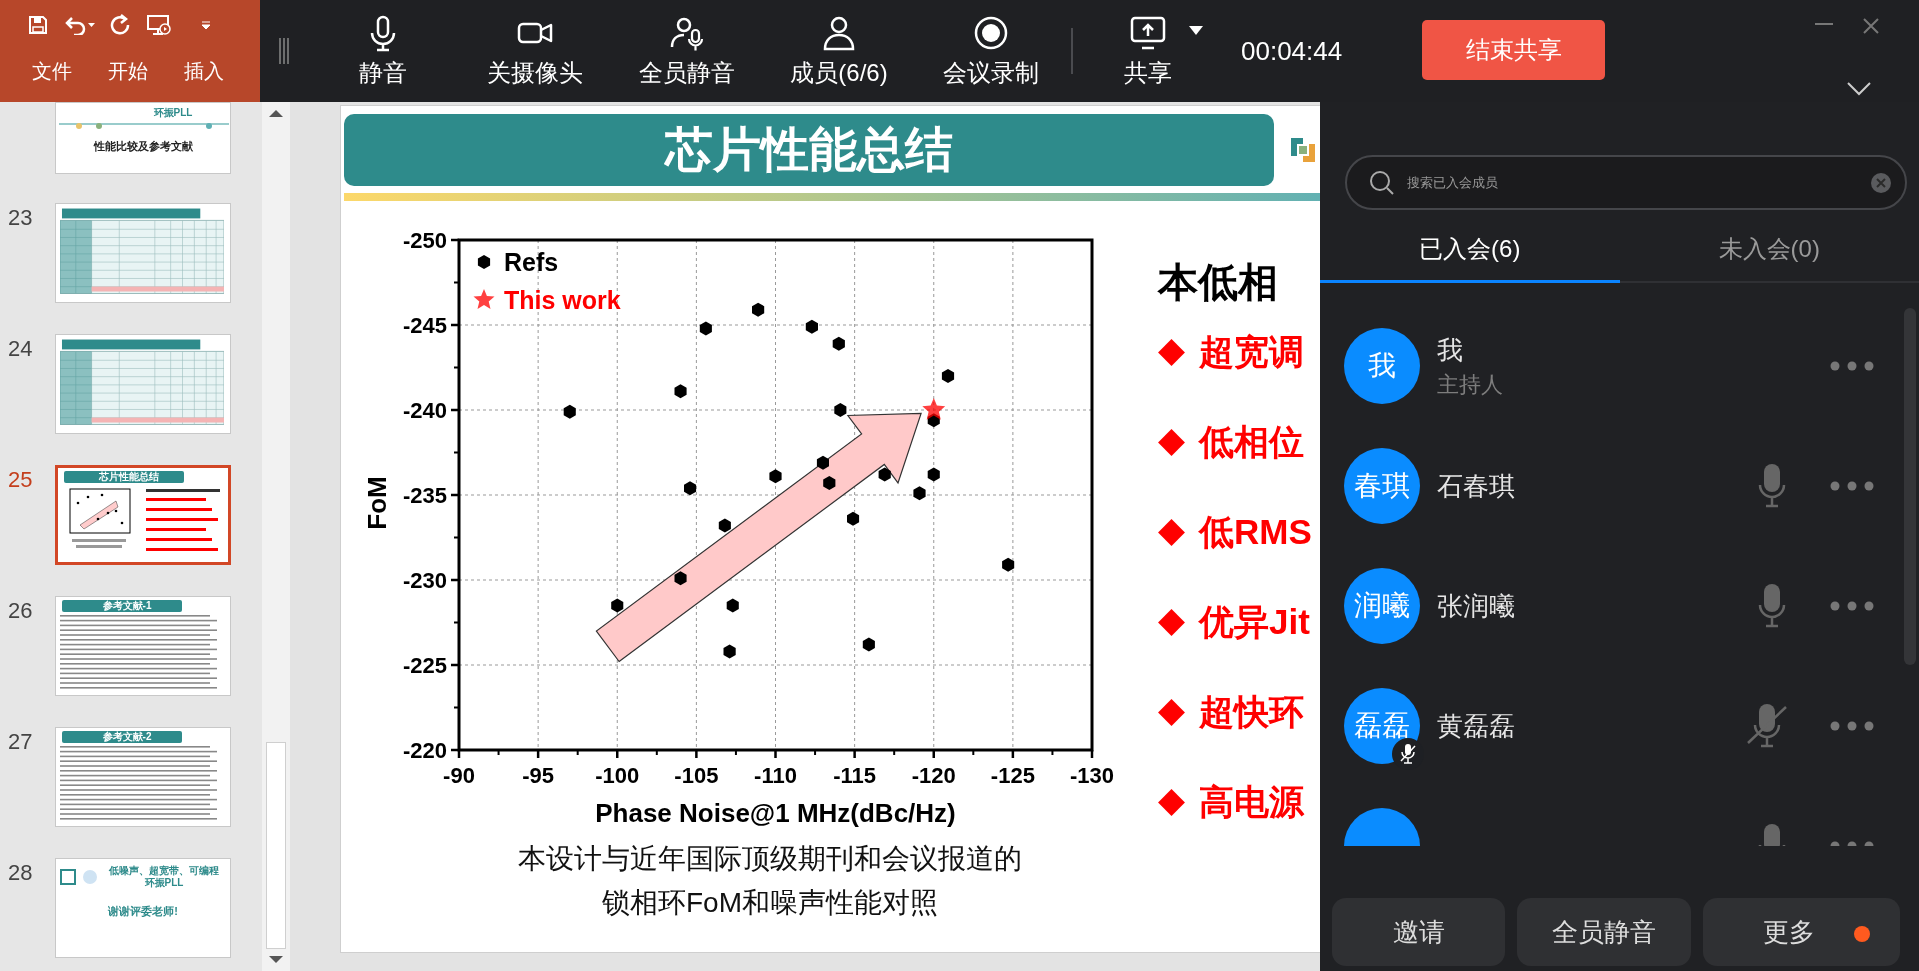 This screenshot has width=1919, height=971. I want to click on y-tick-label: -235, so click(424, 495).